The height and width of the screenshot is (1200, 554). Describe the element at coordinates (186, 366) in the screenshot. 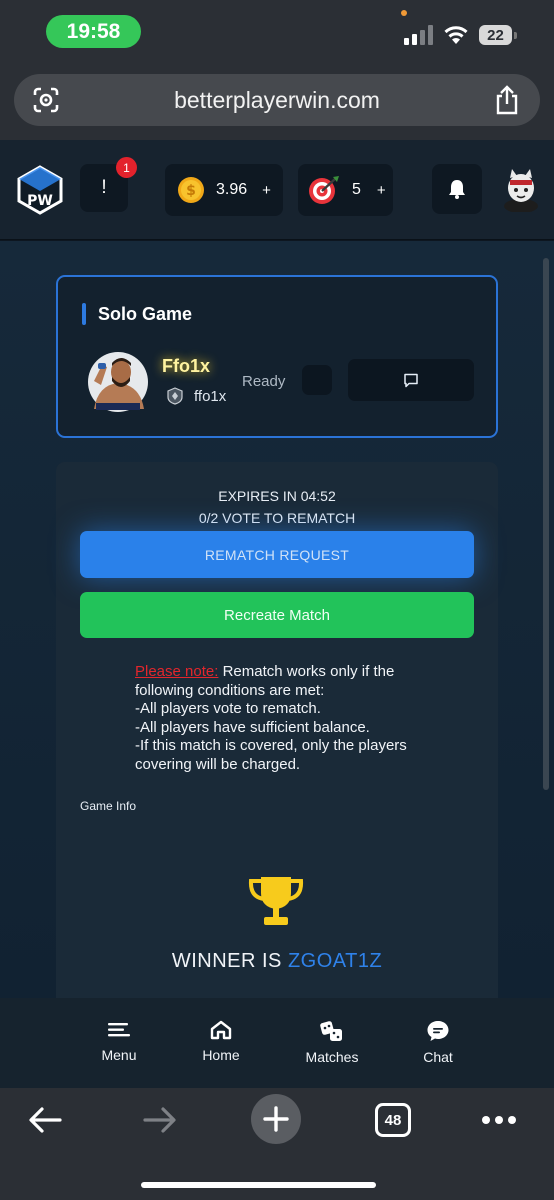

I see `player-name: Ffo1x` at that location.